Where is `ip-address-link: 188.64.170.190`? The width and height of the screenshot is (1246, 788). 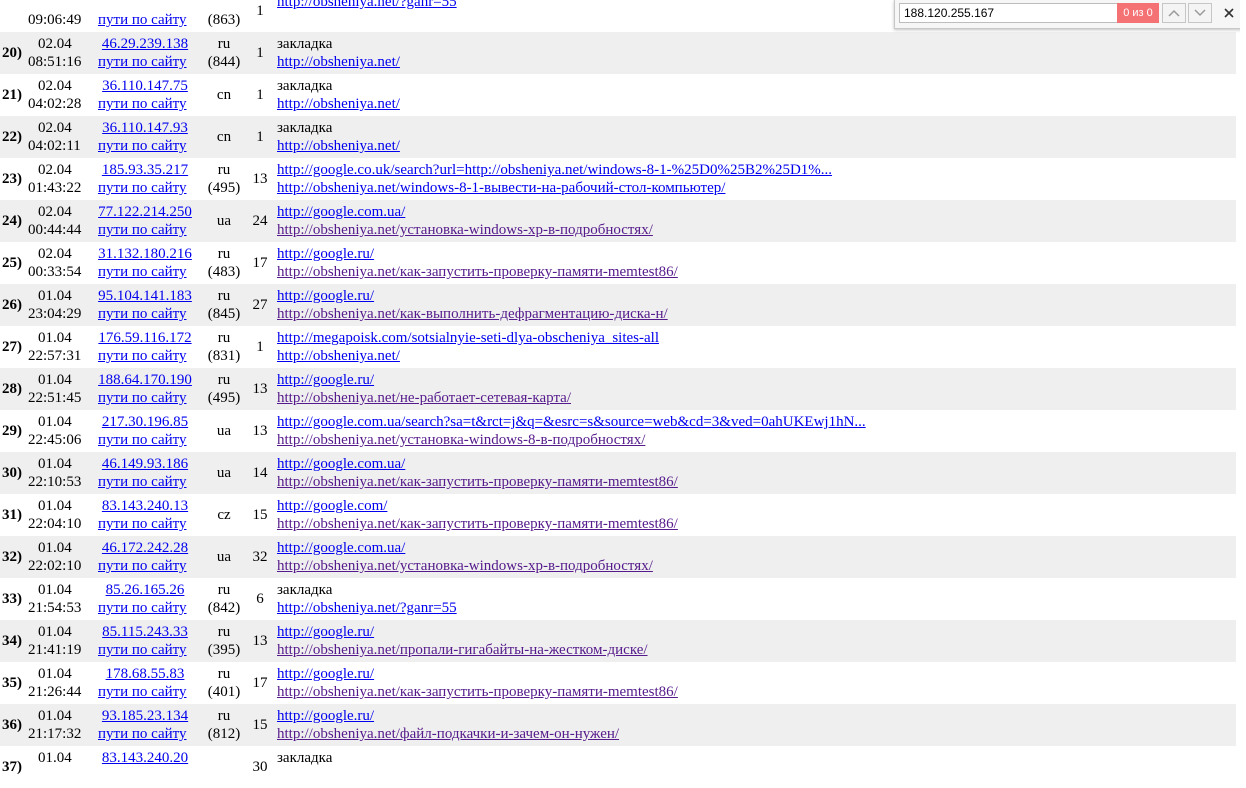 ip-address-link: 188.64.170.190 is located at coordinates (145, 380).